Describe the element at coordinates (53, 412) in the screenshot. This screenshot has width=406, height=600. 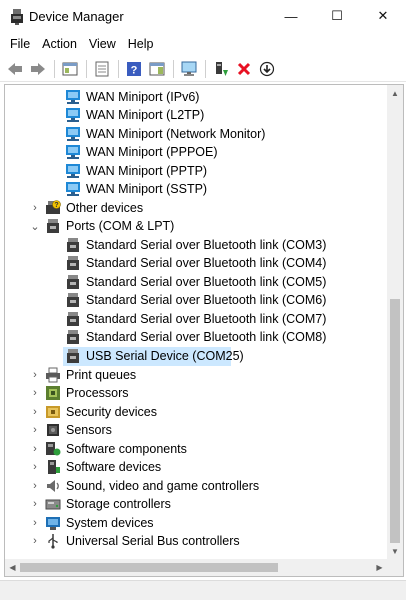
I see `security-chip-icon` at that location.